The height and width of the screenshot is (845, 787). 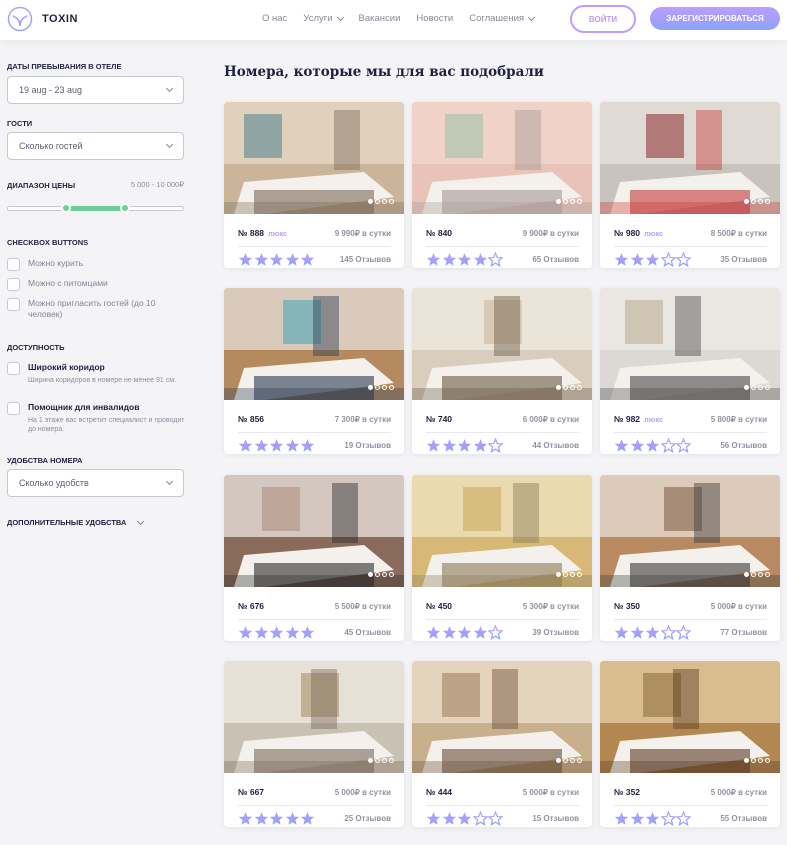 I want to click on room-card: № 980 люкс 8 500₽ в сутки 35 Отзывов, so click(x=690, y=185).